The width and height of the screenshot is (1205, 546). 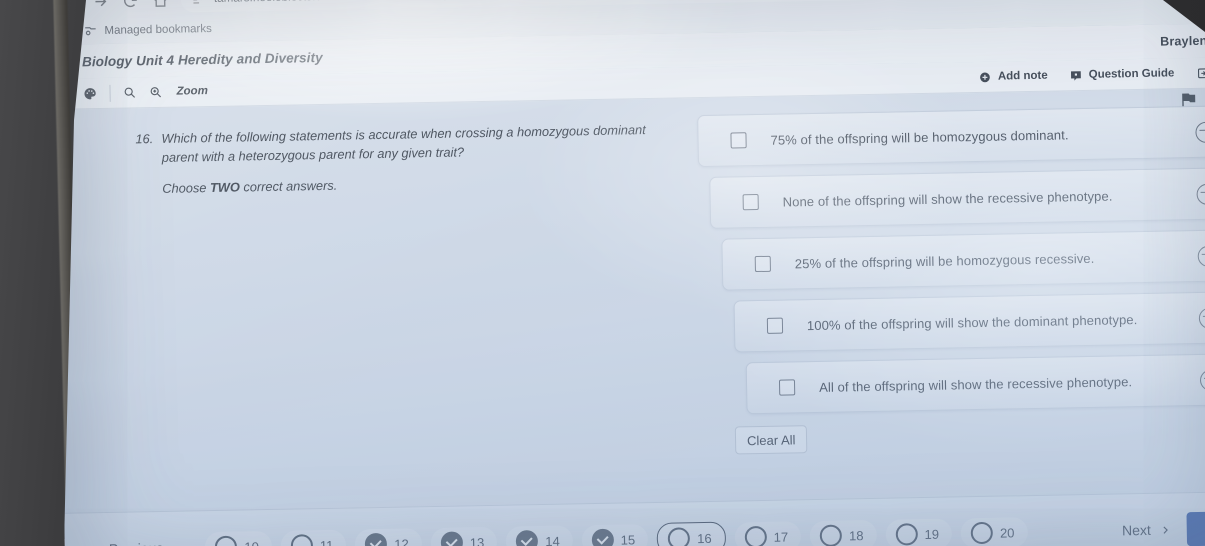 What do you see at coordinates (202, 59) in the screenshot?
I see `test-title: Biology Unit 4 Heredity and Diversity` at bounding box center [202, 59].